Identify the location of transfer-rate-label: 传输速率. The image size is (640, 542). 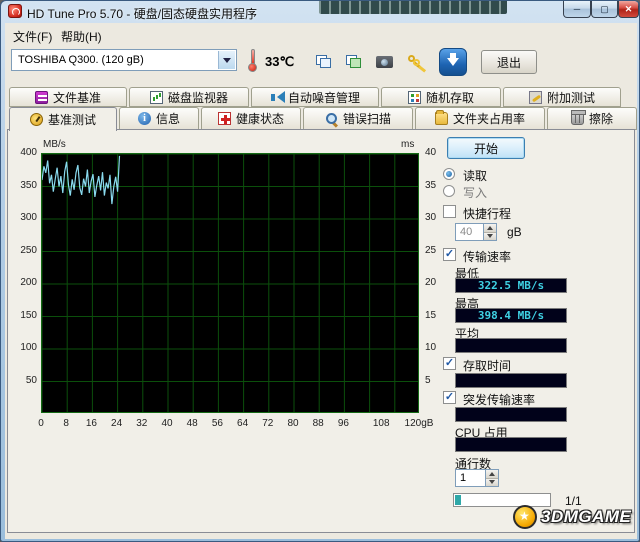
(487, 256).